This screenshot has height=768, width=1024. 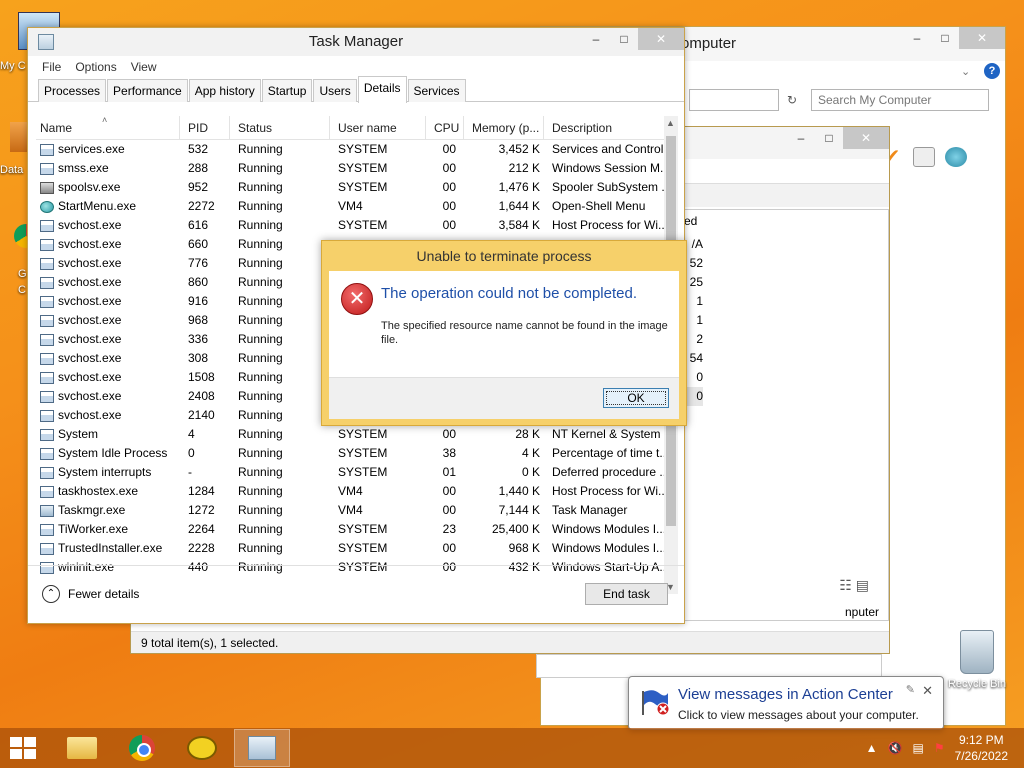 What do you see at coordinates (104, 594) in the screenshot?
I see `fewer-details-label: Fewer details` at bounding box center [104, 594].